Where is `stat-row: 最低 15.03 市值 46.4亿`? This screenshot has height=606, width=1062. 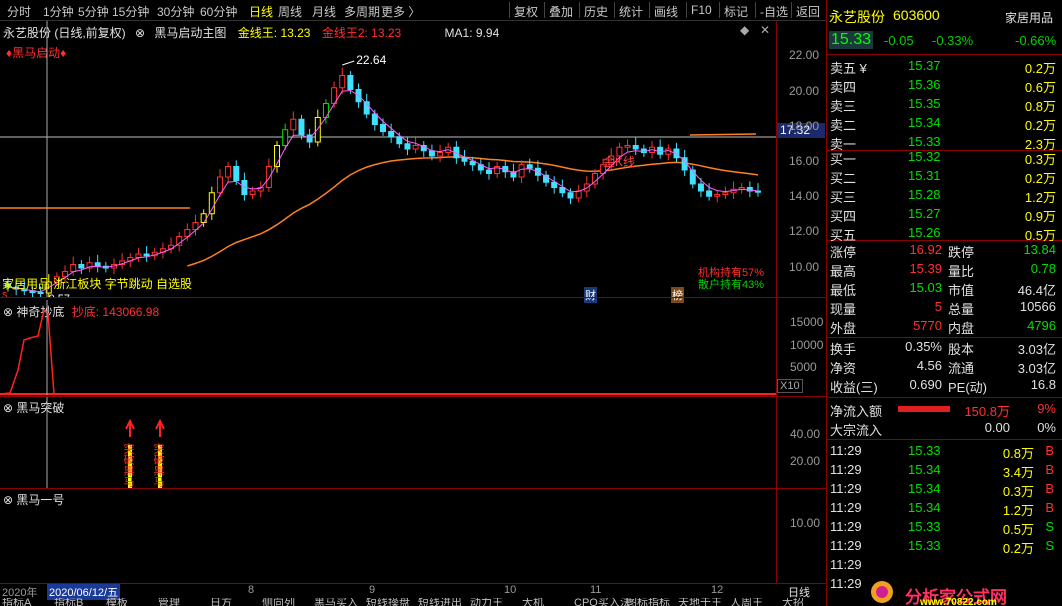
stat-row: 最低 15.03 市值 46.4亿 is located at coordinates (945, 288).